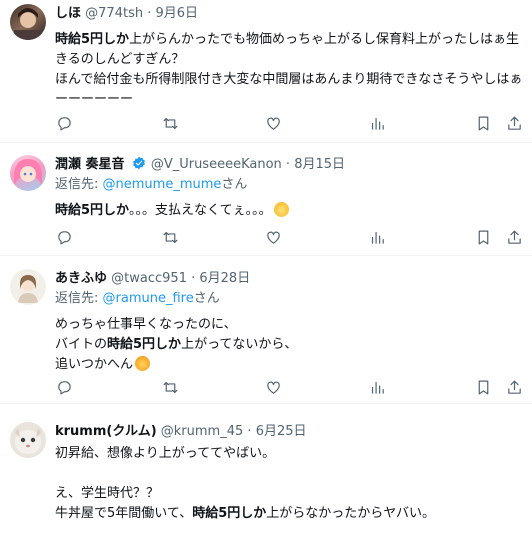 The height and width of the screenshot is (556, 532). What do you see at coordinates (289, 279) in the screenshot?
I see `post-header: あきふゆ @twacc951 · 6月28日` at bounding box center [289, 279].